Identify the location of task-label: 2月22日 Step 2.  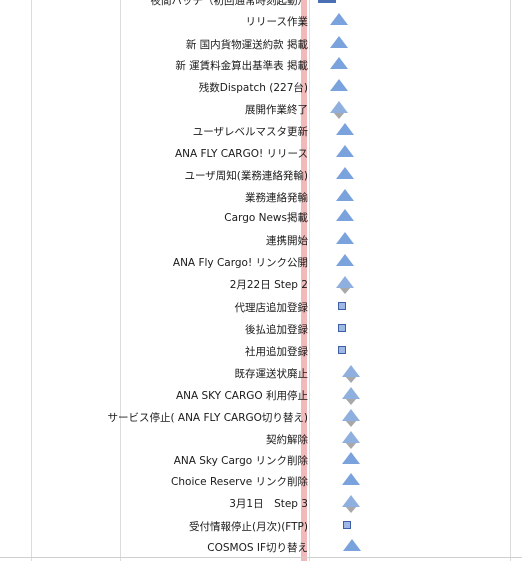
(268, 285).